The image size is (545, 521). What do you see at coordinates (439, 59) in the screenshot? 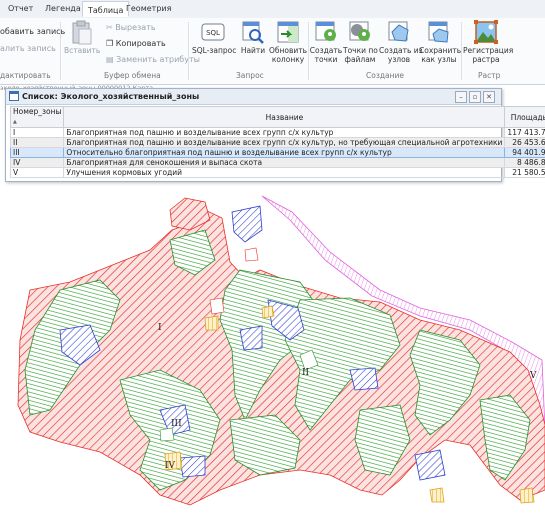
I see `save-as-nodes-label-2: как узлы` at bounding box center [439, 59].